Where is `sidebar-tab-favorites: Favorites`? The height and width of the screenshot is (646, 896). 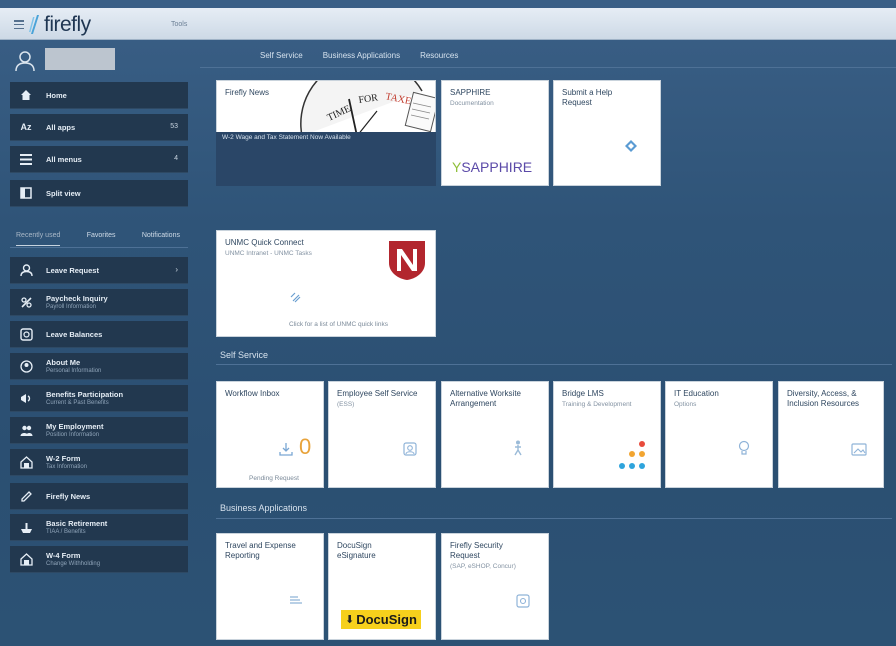
sidebar-tab-favorites: Favorites is located at coordinates (101, 239).